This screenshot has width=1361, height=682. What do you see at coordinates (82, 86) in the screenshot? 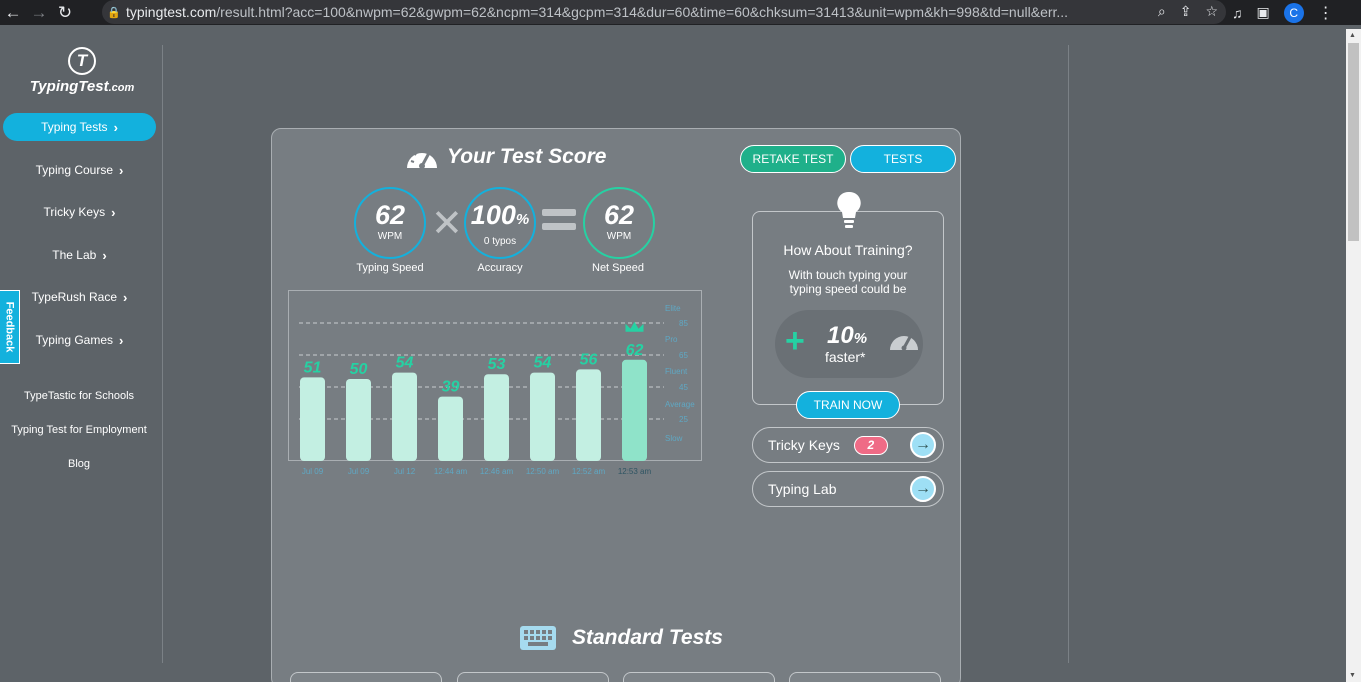
I see `logo-text: TypingTest.com` at bounding box center [82, 86].